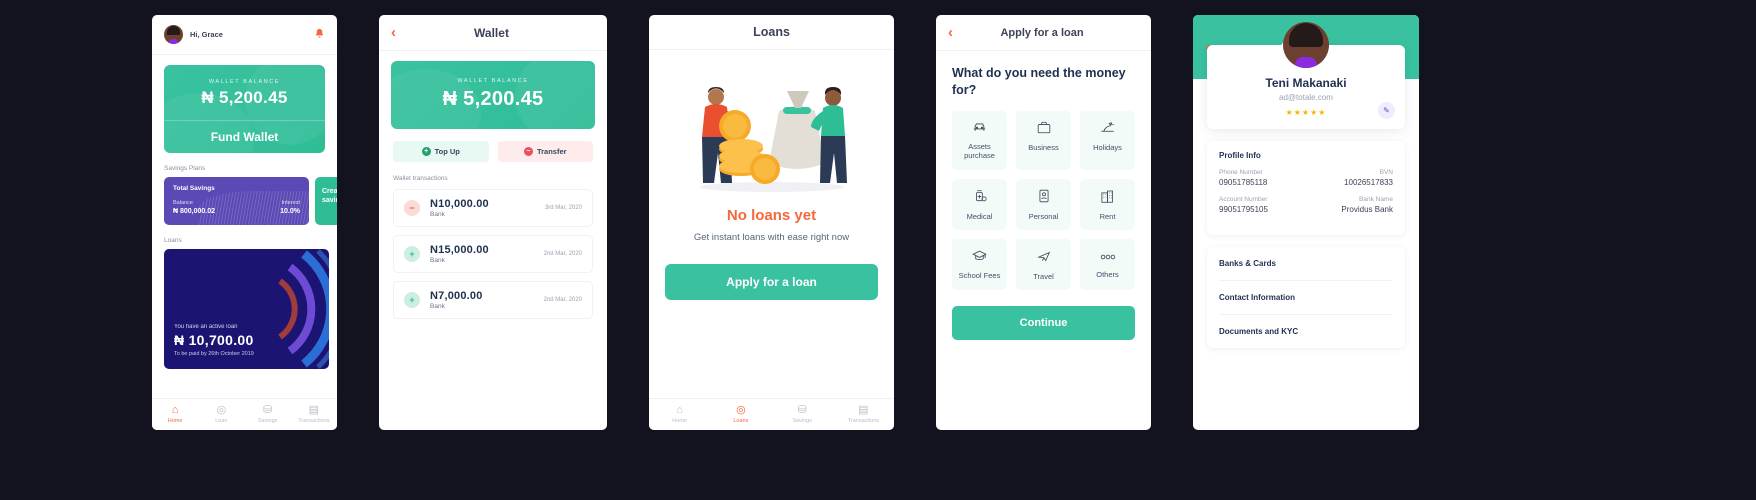 This screenshot has width=1756, height=500. Describe the element at coordinates (771, 215) in the screenshot. I see `empty-state-title: No loans yet` at that location.